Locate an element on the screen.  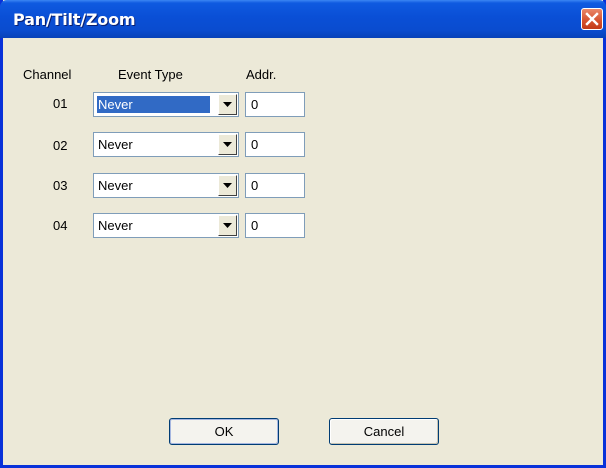
cancel-button: Cancel is located at coordinates (384, 431).